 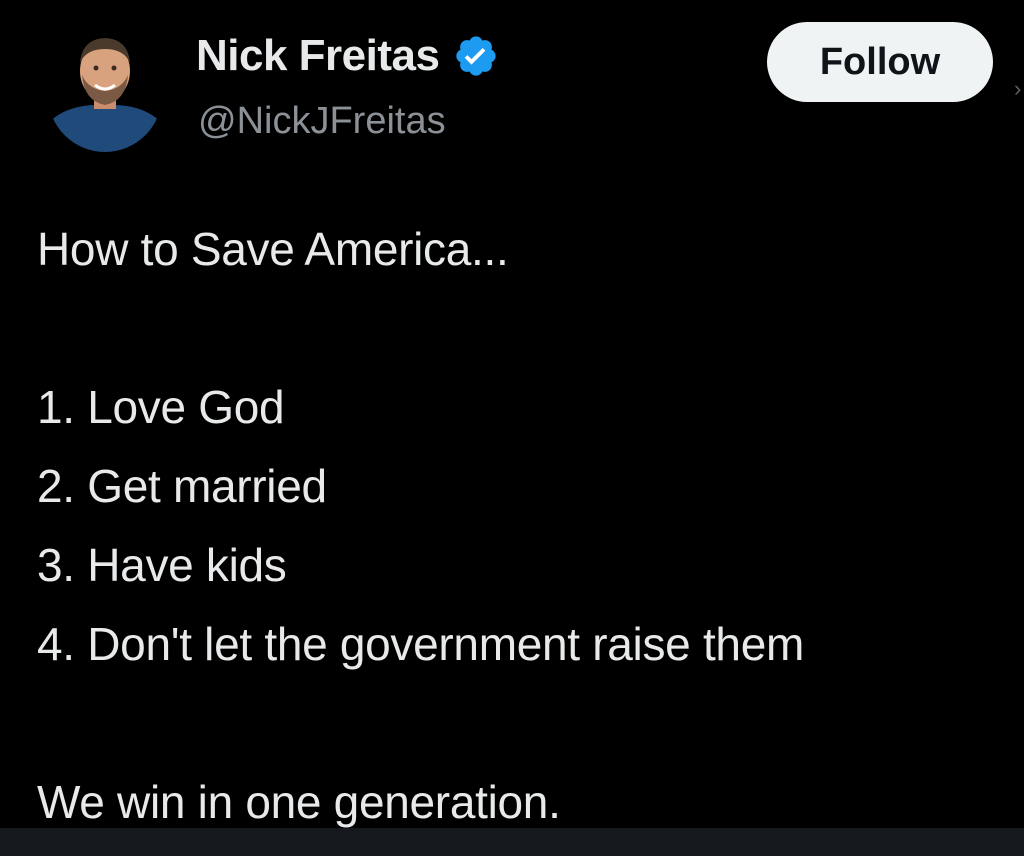 What do you see at coordinates (880, 62) in the screenshot?
I see `follow-button: Follow` at bounding box center [880, 62].